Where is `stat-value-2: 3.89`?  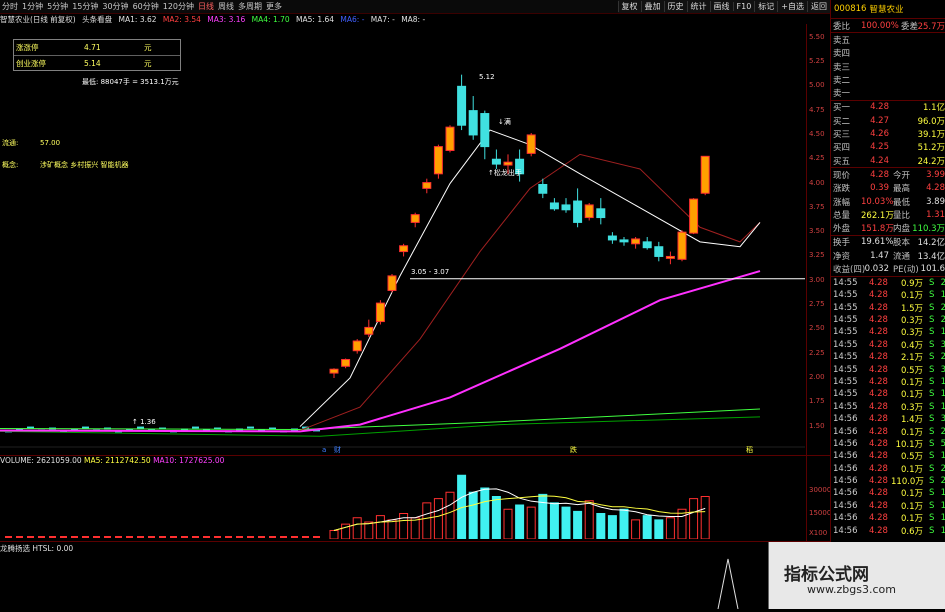 stat-value-2: 3.89 is located at coordinates (935, 201).